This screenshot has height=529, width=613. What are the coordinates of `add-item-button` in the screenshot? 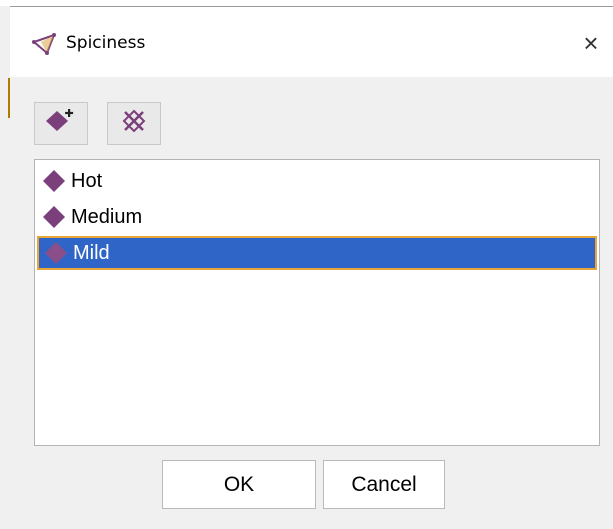 It's located at (61, 123).